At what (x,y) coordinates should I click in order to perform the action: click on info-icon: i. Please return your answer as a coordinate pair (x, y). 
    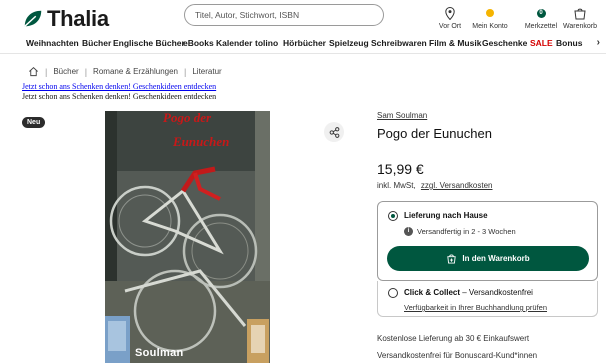
    Looking at the image, I should click on (408, 231).